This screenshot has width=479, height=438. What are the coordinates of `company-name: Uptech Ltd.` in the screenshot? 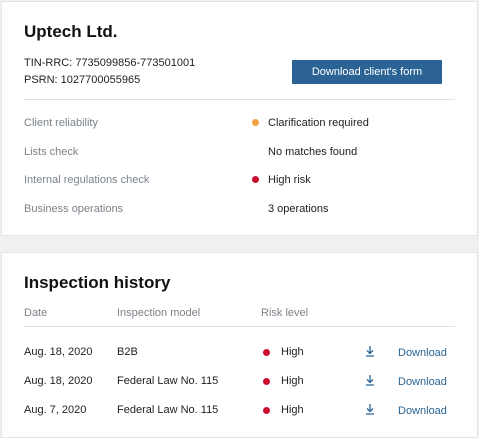 It's located at (71, 31).